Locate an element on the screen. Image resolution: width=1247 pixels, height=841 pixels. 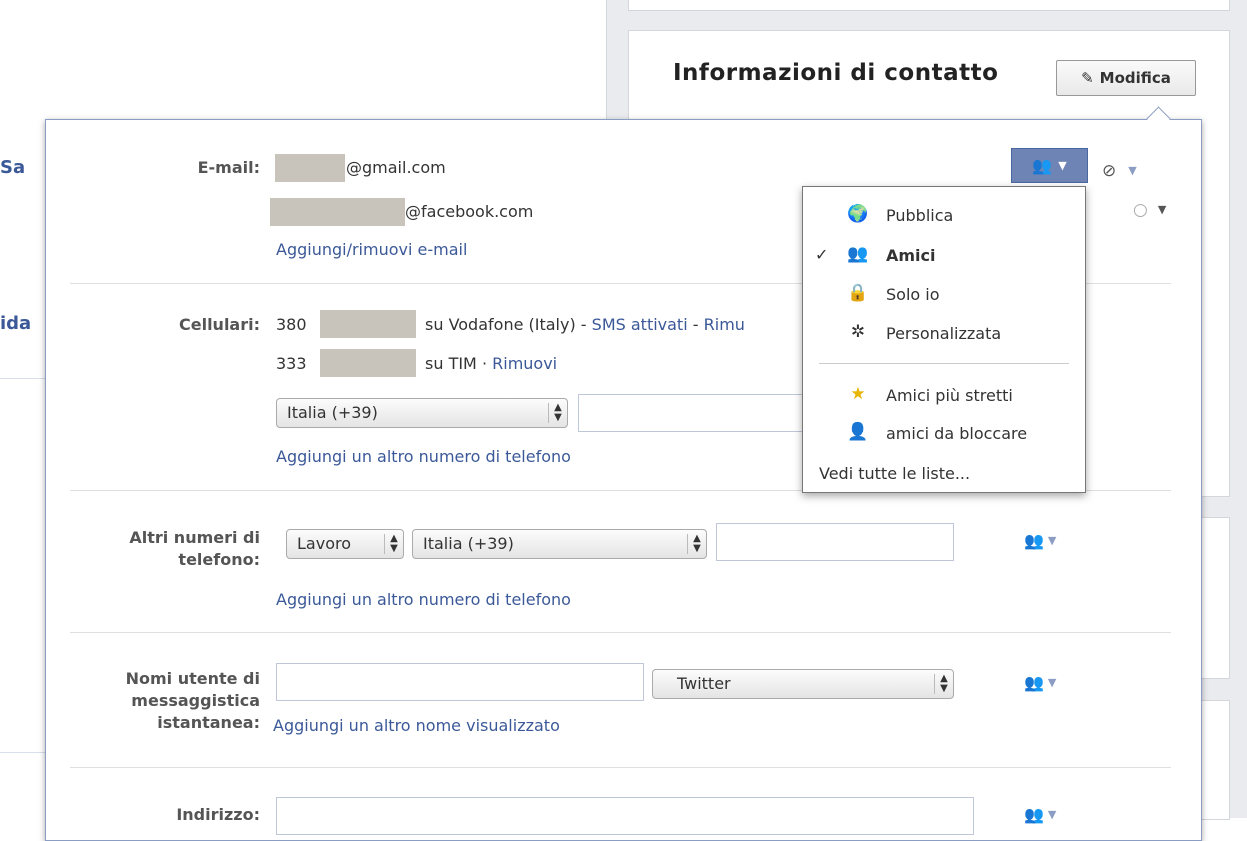
hidden-privacy-selector: ⊘ ▼ is located at coordinates (1119, 171).